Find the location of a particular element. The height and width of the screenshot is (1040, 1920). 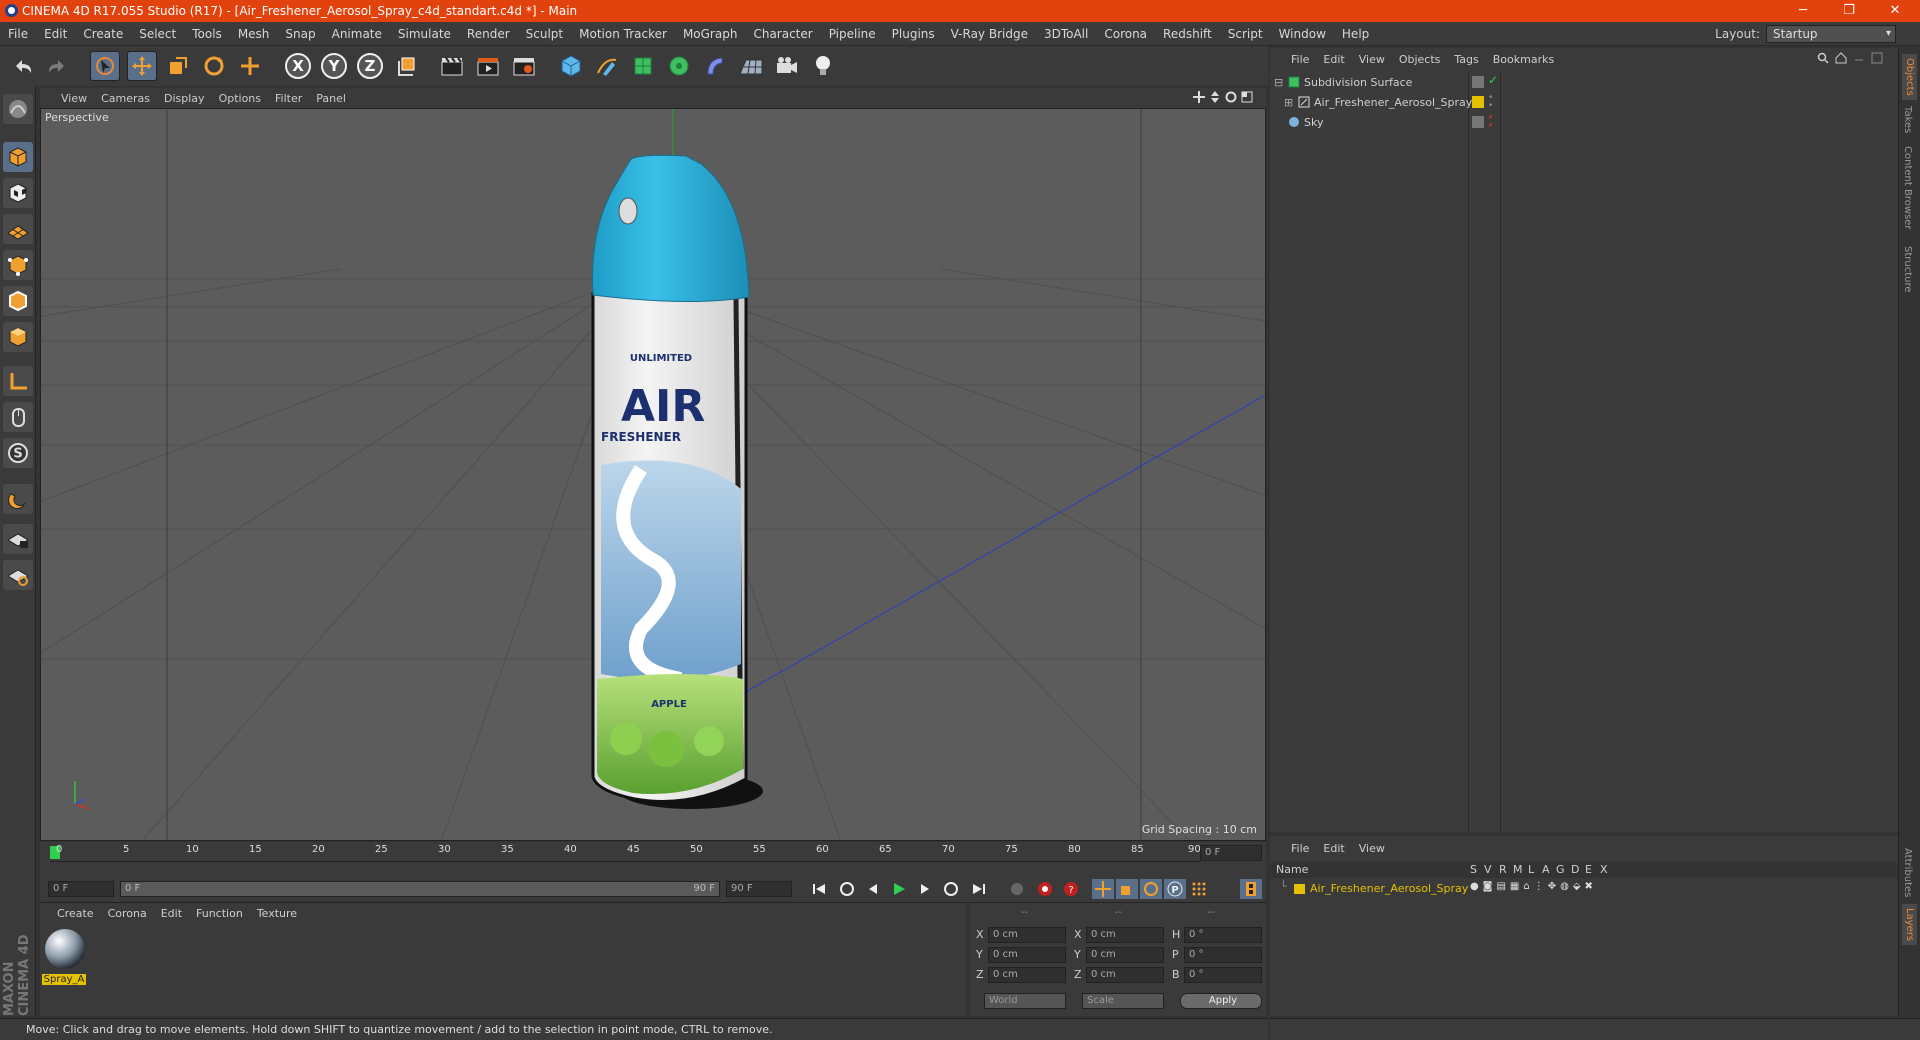

menu-corona: Corona is located at coordinates (1125, 34).